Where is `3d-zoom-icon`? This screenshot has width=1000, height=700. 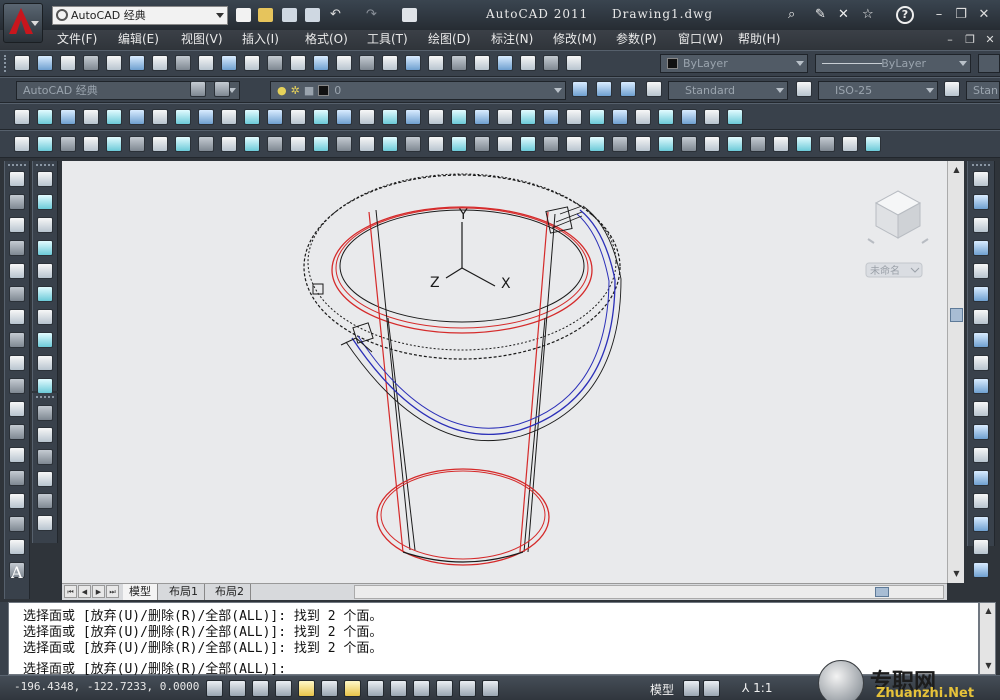
3d-zoom-icon is located at coordinates (45, 523).